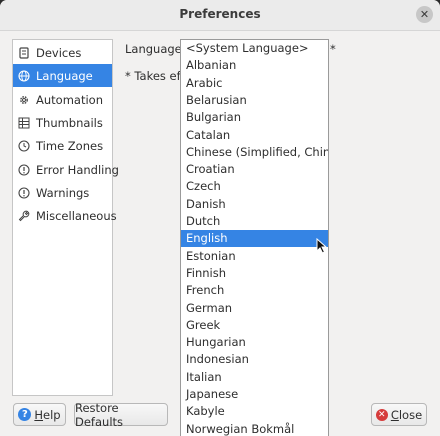 The height and width of the screenshot is (436, 440). I want to click on language-option: Chinese (Simplified, China), so click(254, 152).